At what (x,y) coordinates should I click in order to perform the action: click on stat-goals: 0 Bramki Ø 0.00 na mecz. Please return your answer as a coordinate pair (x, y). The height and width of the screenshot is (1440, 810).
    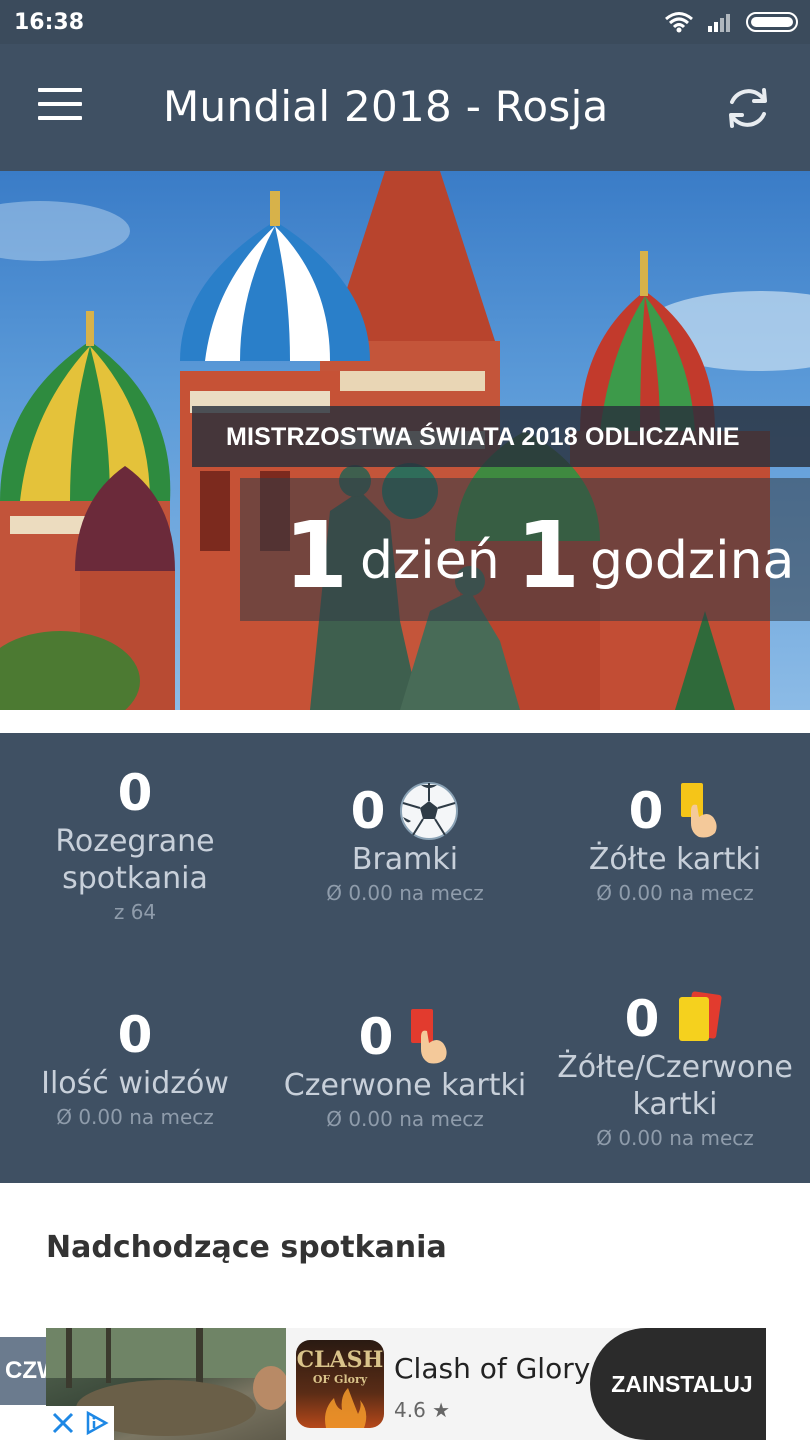
    Looking at the image, I should click on (405, 844).